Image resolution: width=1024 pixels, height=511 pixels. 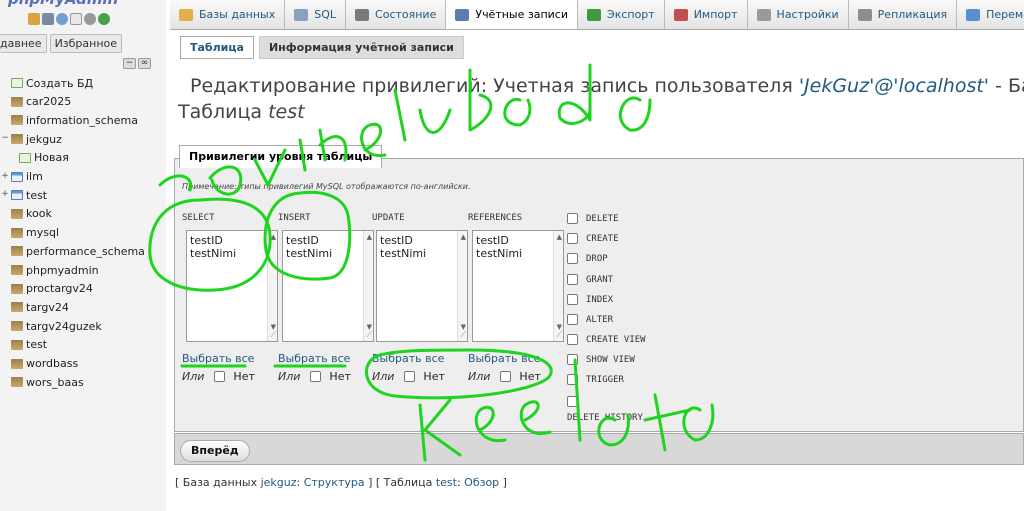 I want to click on privilege-checkbox-row: SHOW VIEW, so click(x=601, y=359).